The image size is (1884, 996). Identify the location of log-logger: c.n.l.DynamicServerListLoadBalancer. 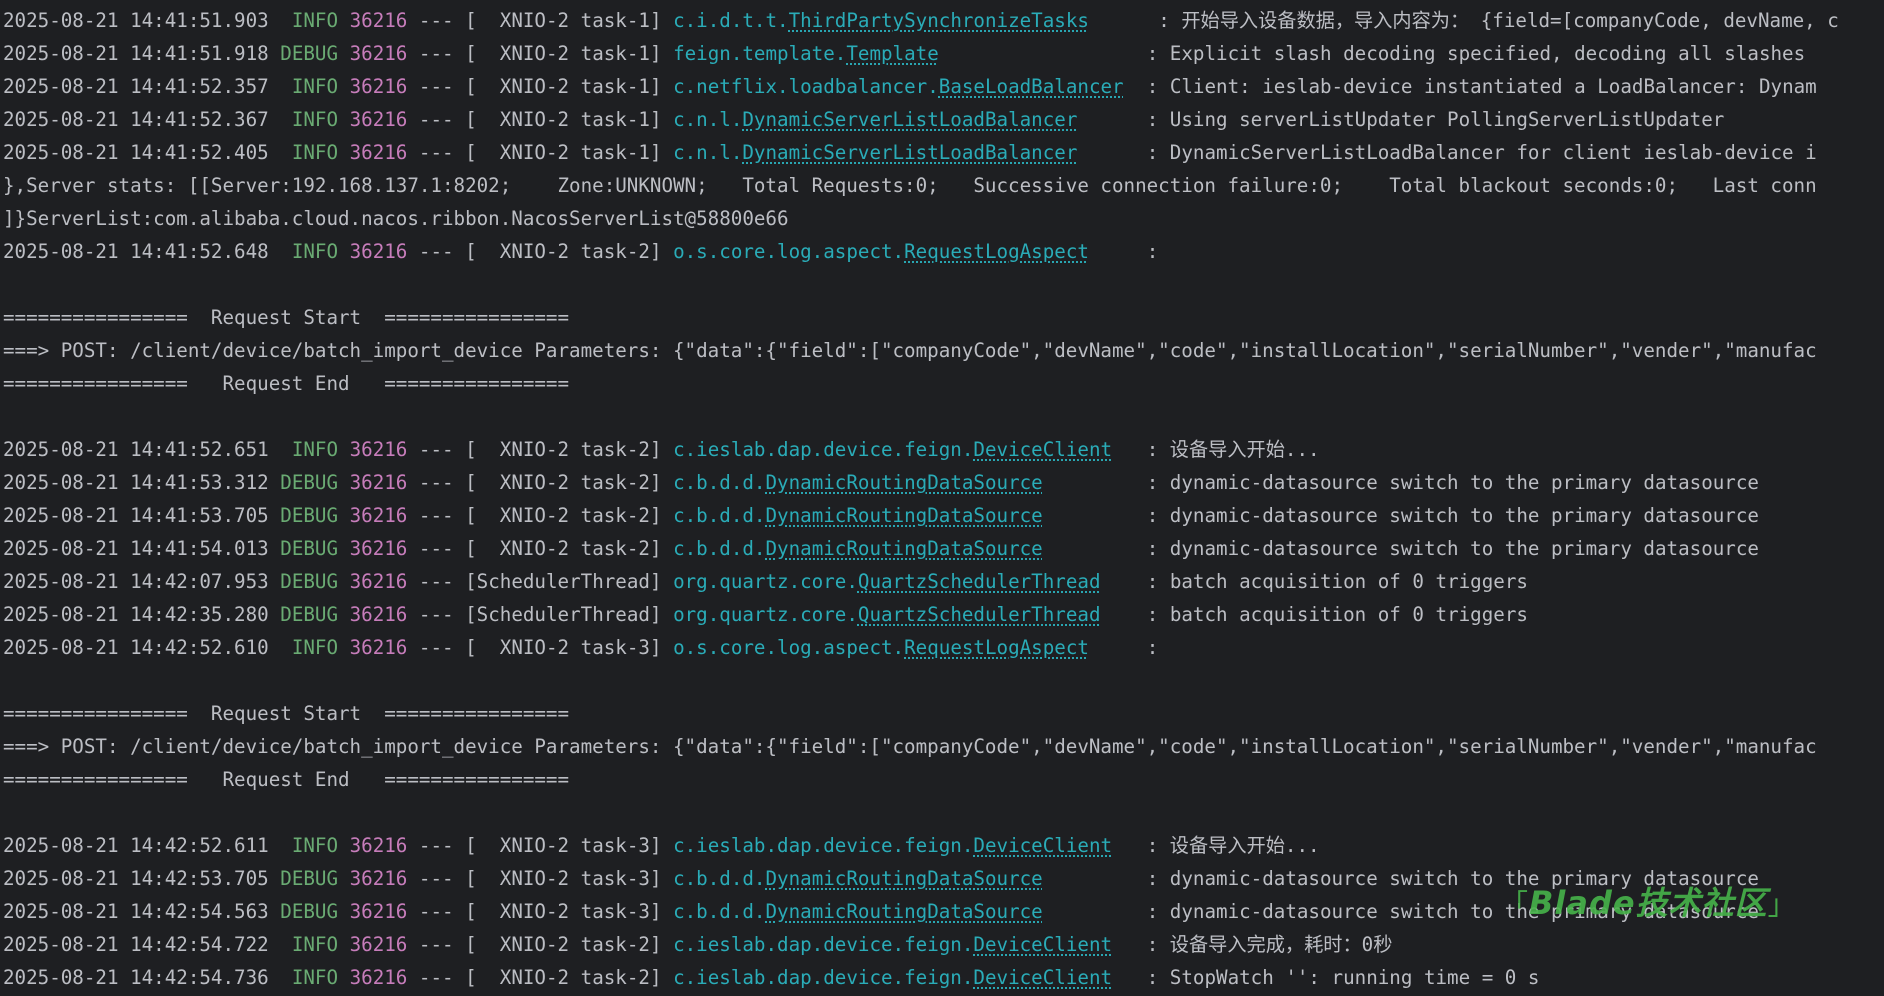
(875, 152).